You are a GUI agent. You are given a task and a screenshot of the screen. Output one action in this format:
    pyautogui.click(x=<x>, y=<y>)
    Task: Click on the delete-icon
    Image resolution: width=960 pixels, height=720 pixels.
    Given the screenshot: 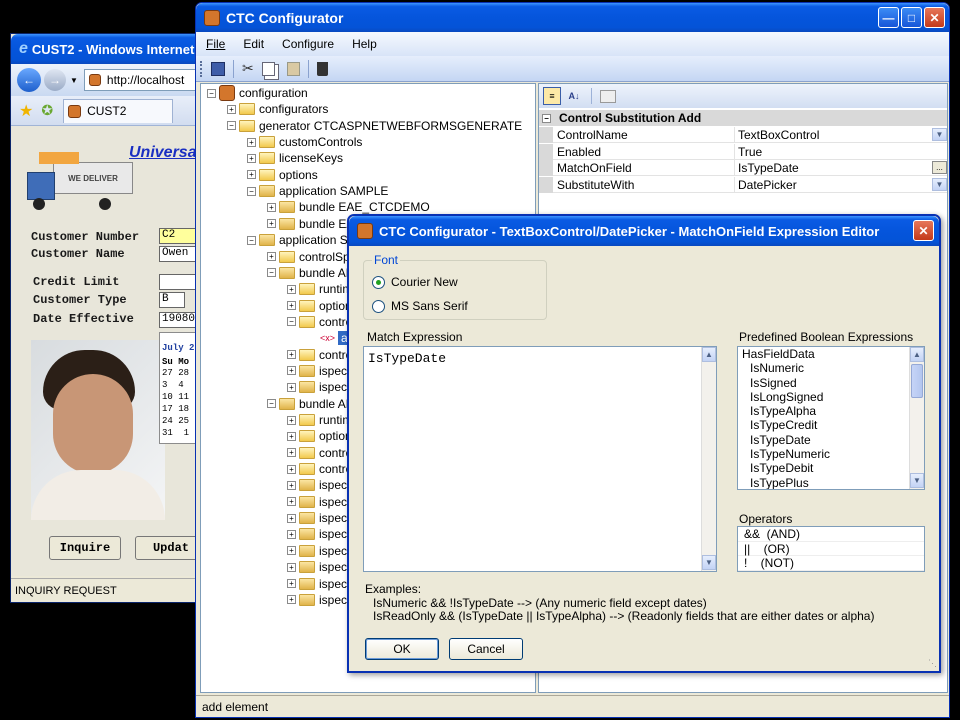 What is the action you would take?
    pyautogui.click(x=322, y=68)
    